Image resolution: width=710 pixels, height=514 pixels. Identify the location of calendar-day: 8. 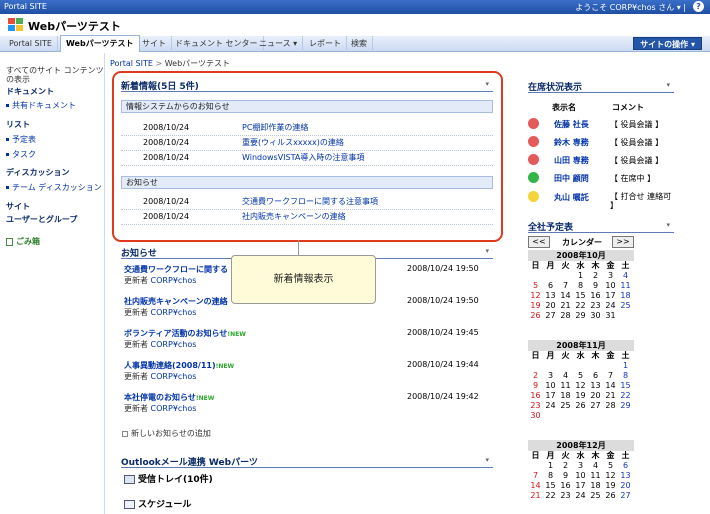
(625, 376).